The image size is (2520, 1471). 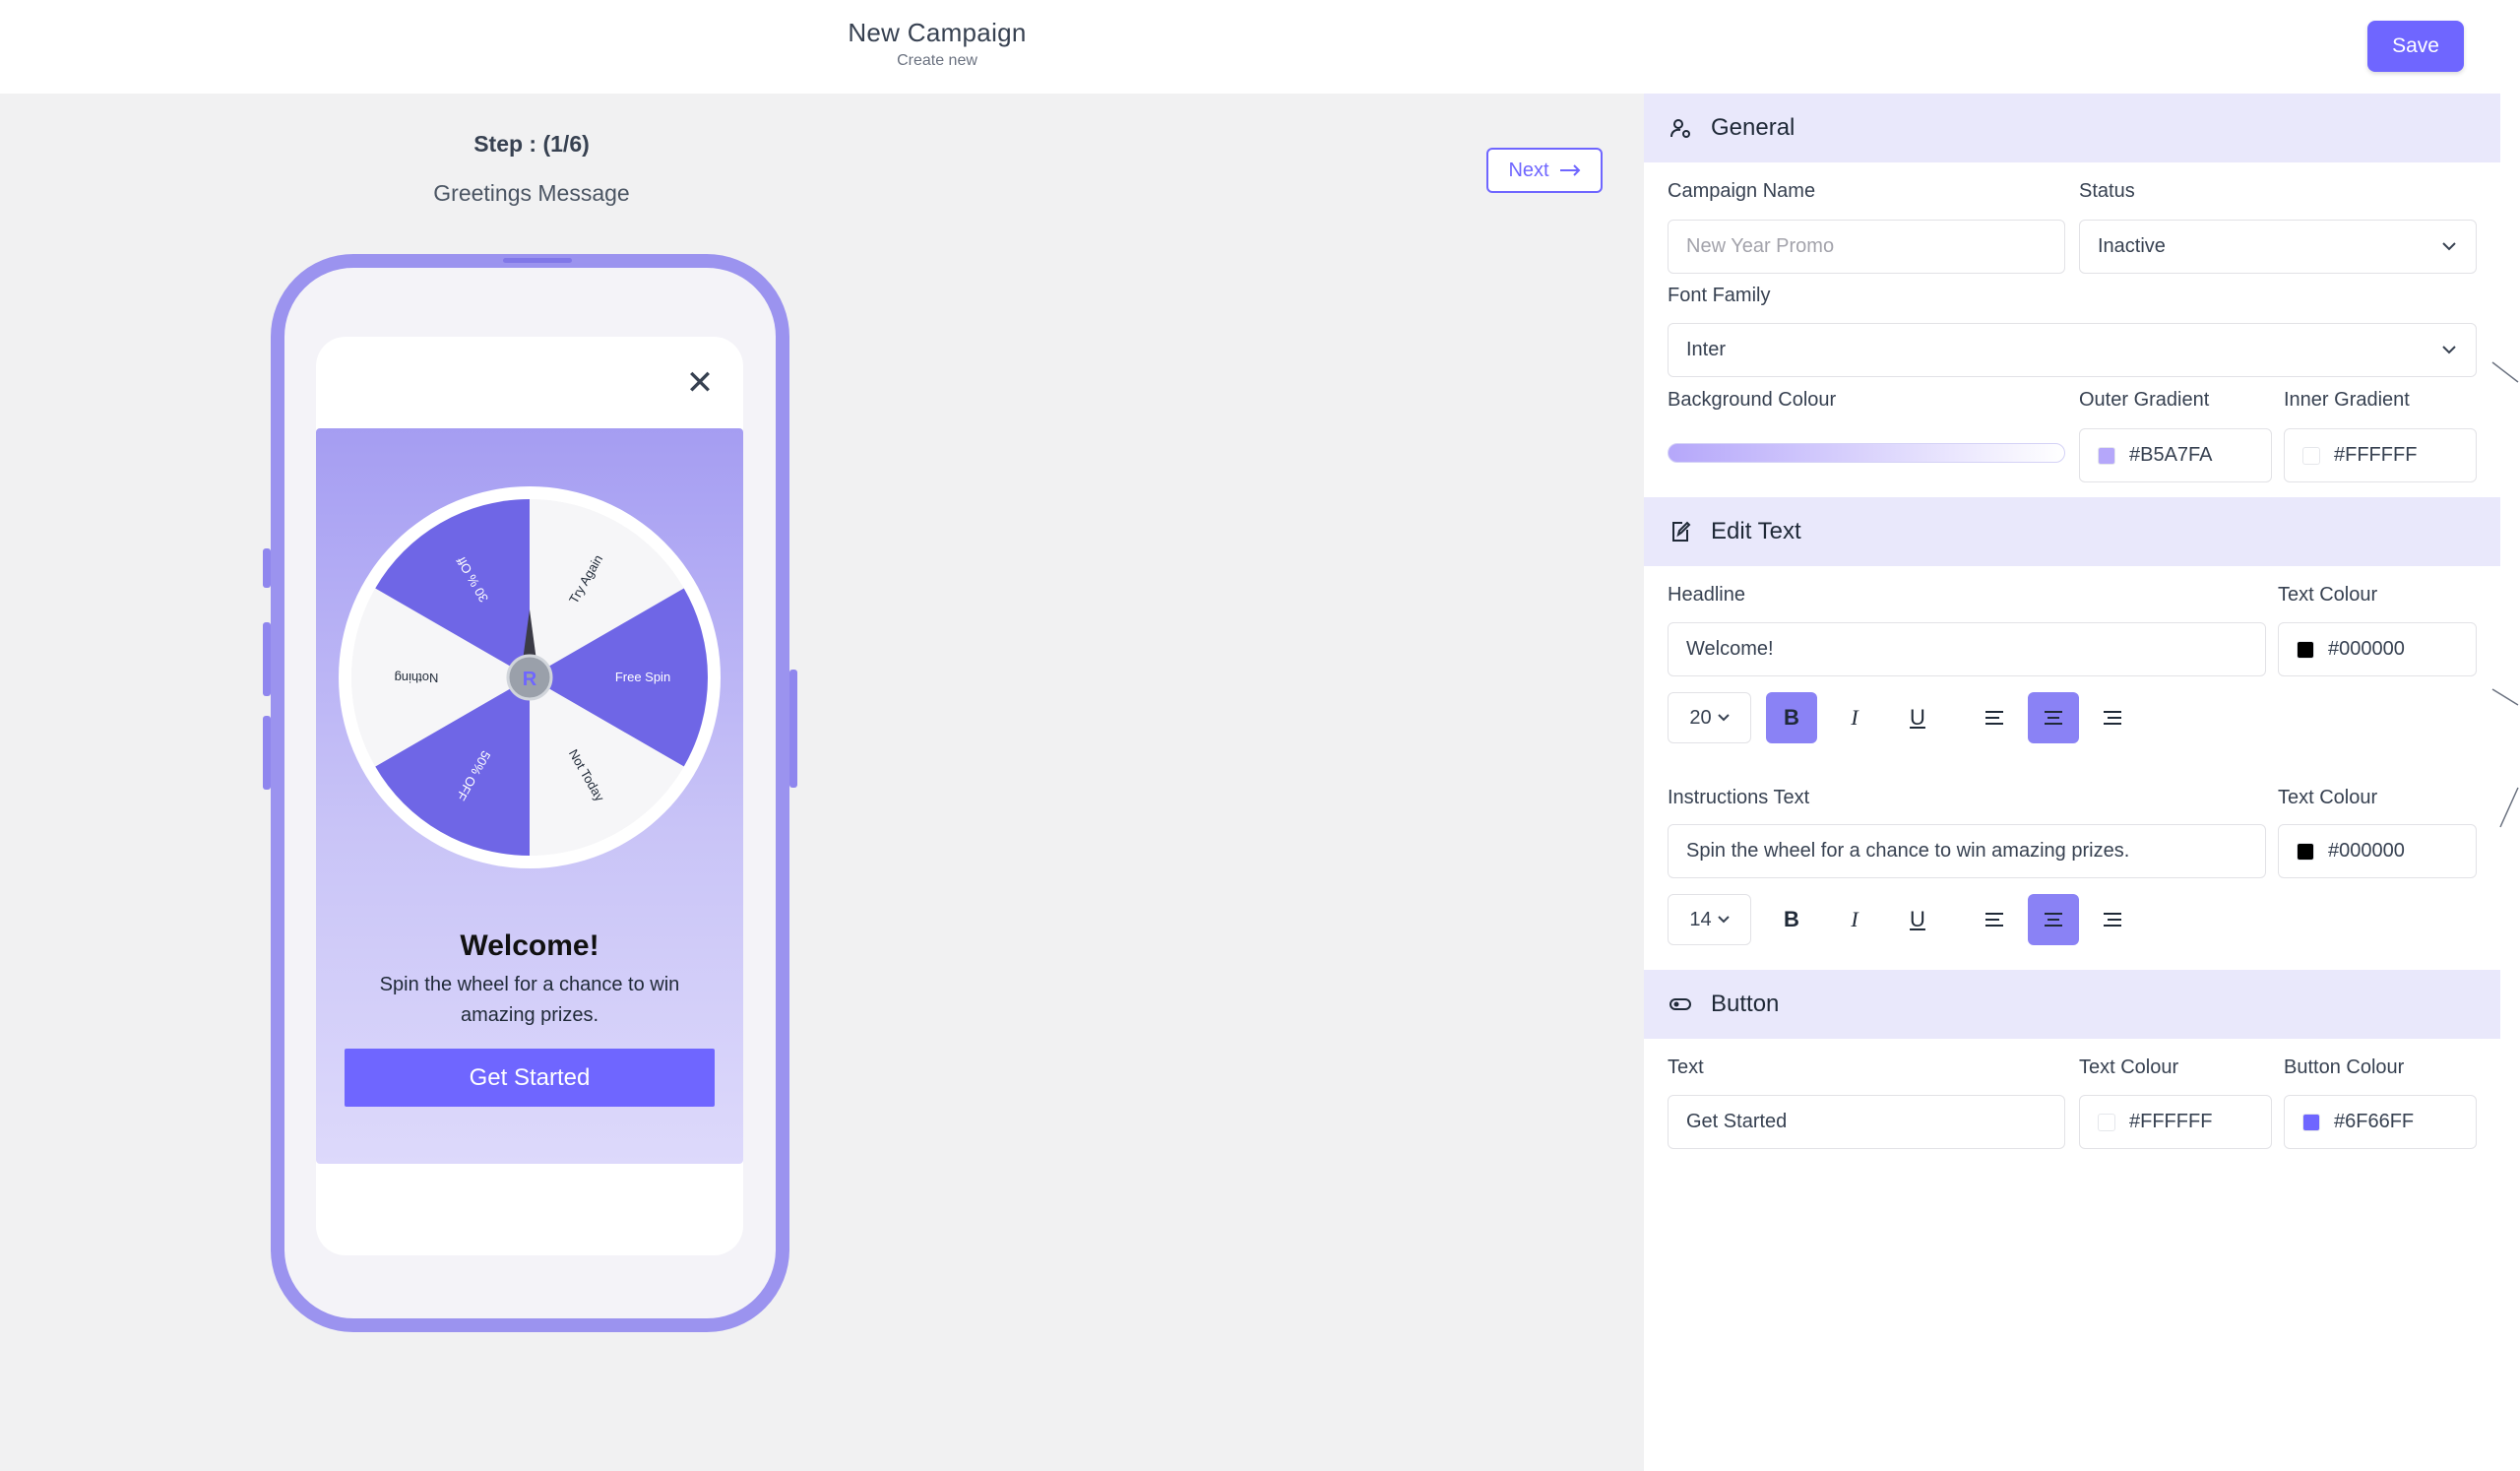 I want to click on outer-gradient-value: #B5A7FA, so click(x=2171, y=455).